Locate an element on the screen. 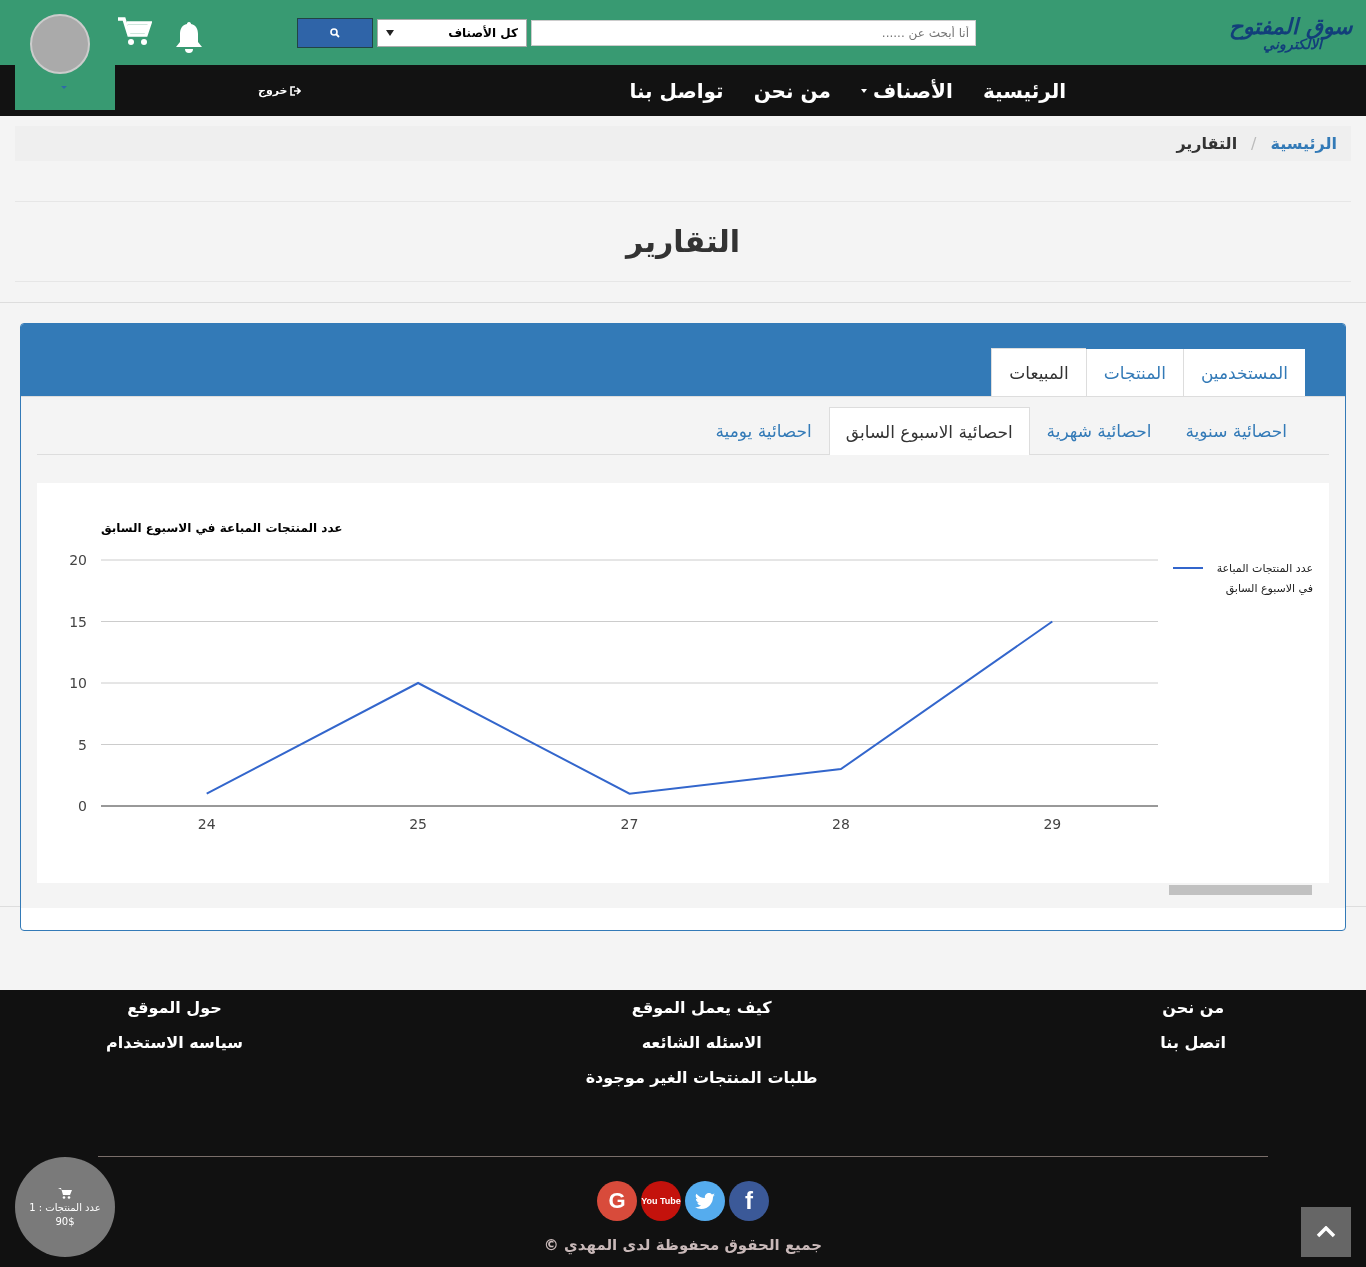 The height and width of the screenshot is (1267, 1366). social-button: f is located at coordinates (749, 1201).